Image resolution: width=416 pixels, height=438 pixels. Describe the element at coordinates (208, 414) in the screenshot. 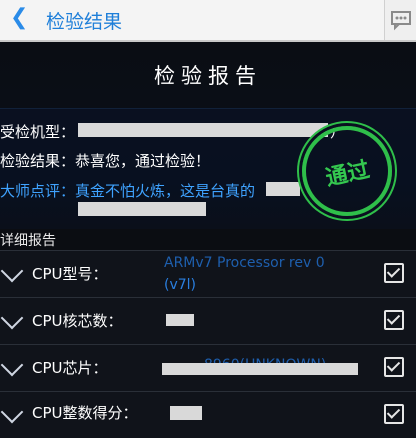

I see `detail-row-cpu-integer-score: CPU整数得分：` at that location.